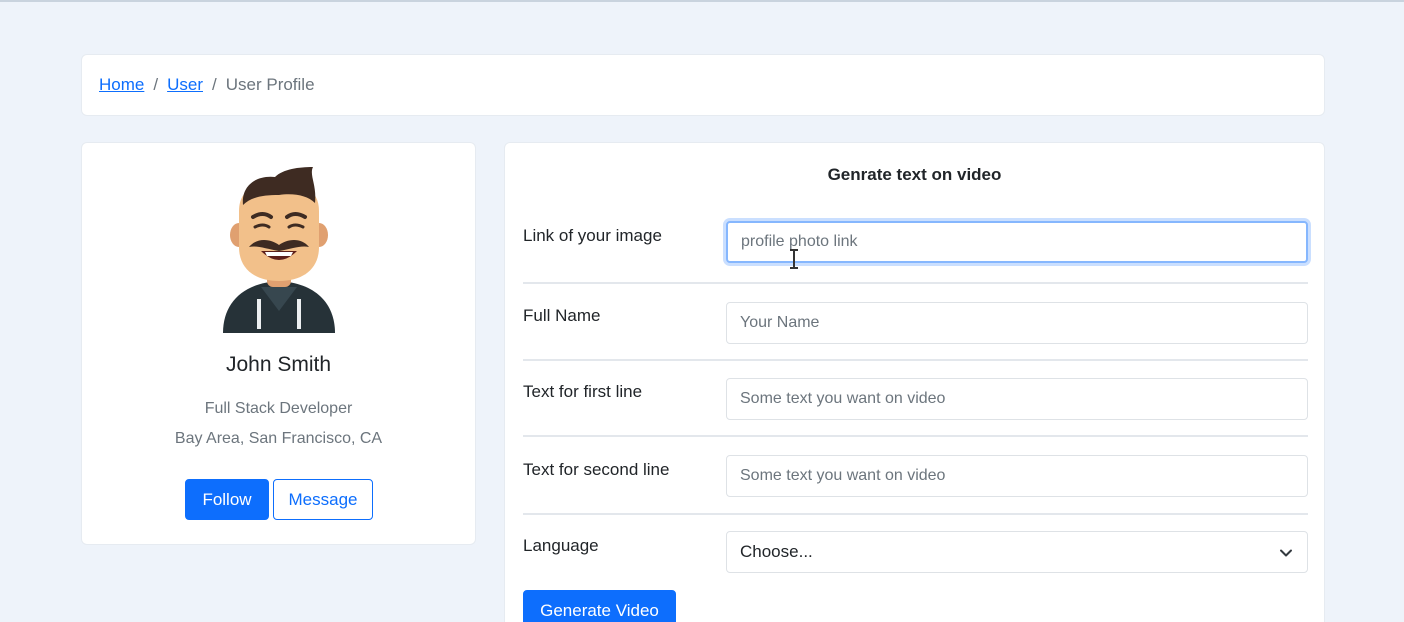 Image resolution: width=1404 pixels, height=622 pixels. Describe the element at coordinates (121, 85) in the screenshot. I see `breadcrumb-home-link: Home` at that location.